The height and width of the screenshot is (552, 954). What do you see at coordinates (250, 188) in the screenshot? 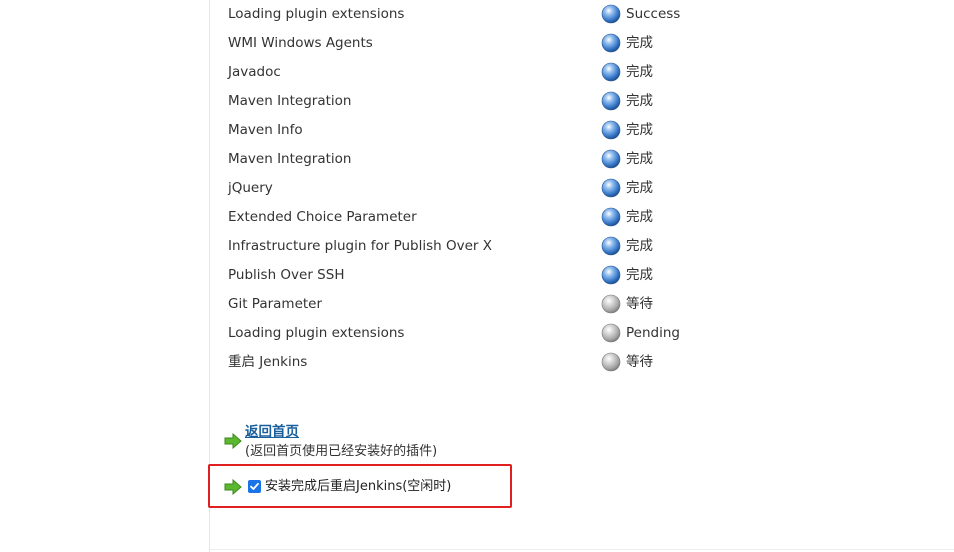
I see `plugin-name: jQuery` at bounding box center [250, 188].